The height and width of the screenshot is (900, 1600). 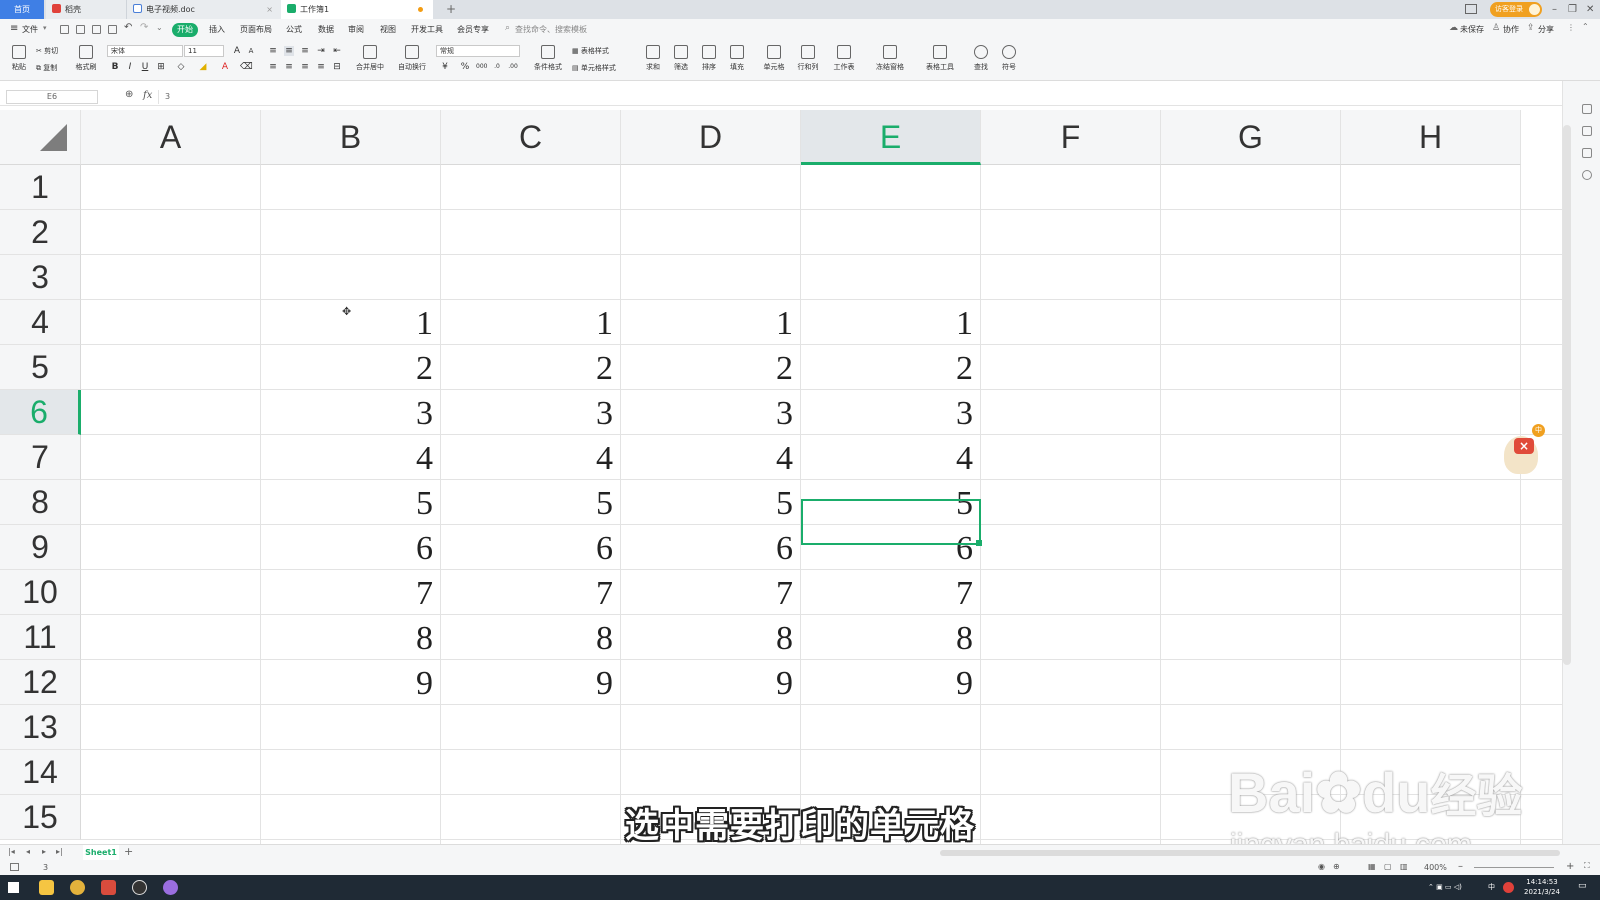 What do you see at coordinates (203, 67) in the screenshot?
I see `highlight-icon: ◢` at bounding box center [203, 67].